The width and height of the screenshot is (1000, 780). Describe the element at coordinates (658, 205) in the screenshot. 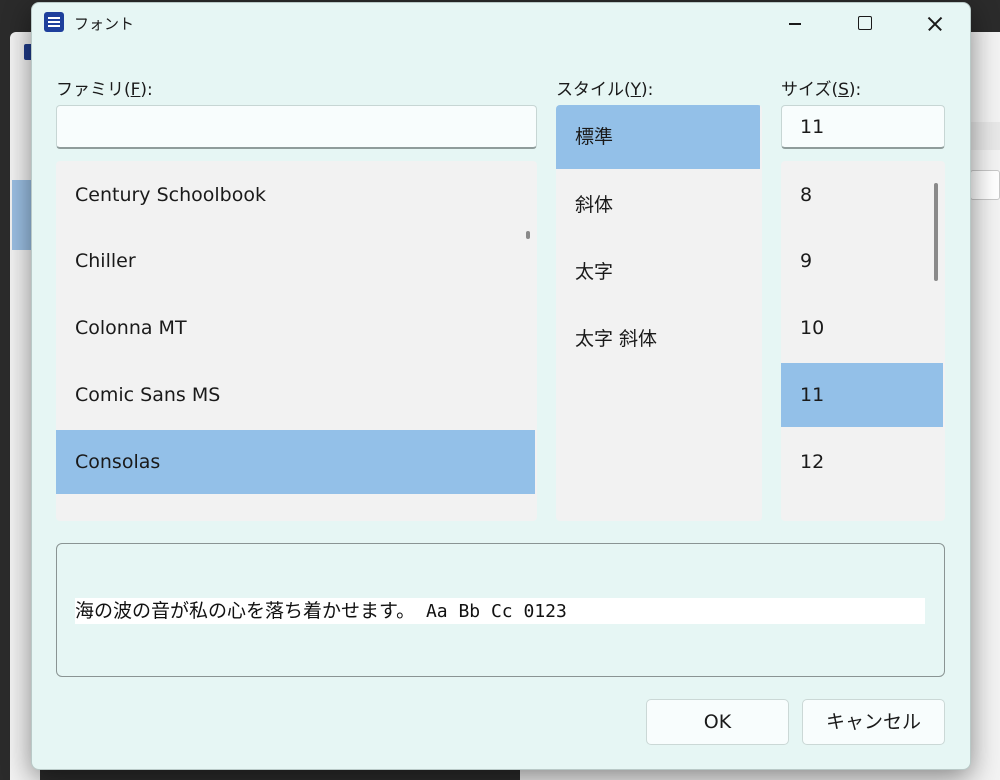

I see `style-item-italic: 斜体` at that location.